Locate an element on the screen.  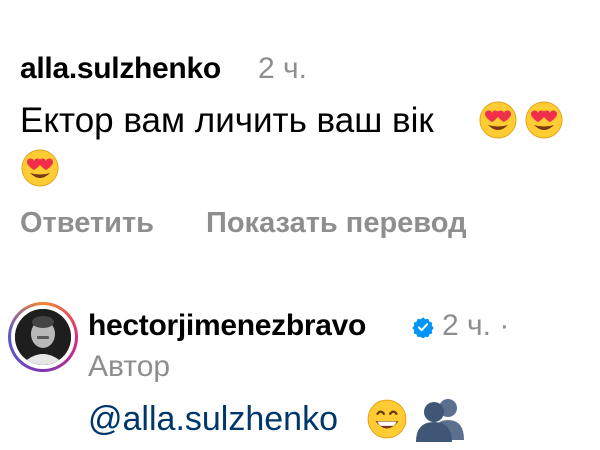
avatar is located at coordinates (43, 337).